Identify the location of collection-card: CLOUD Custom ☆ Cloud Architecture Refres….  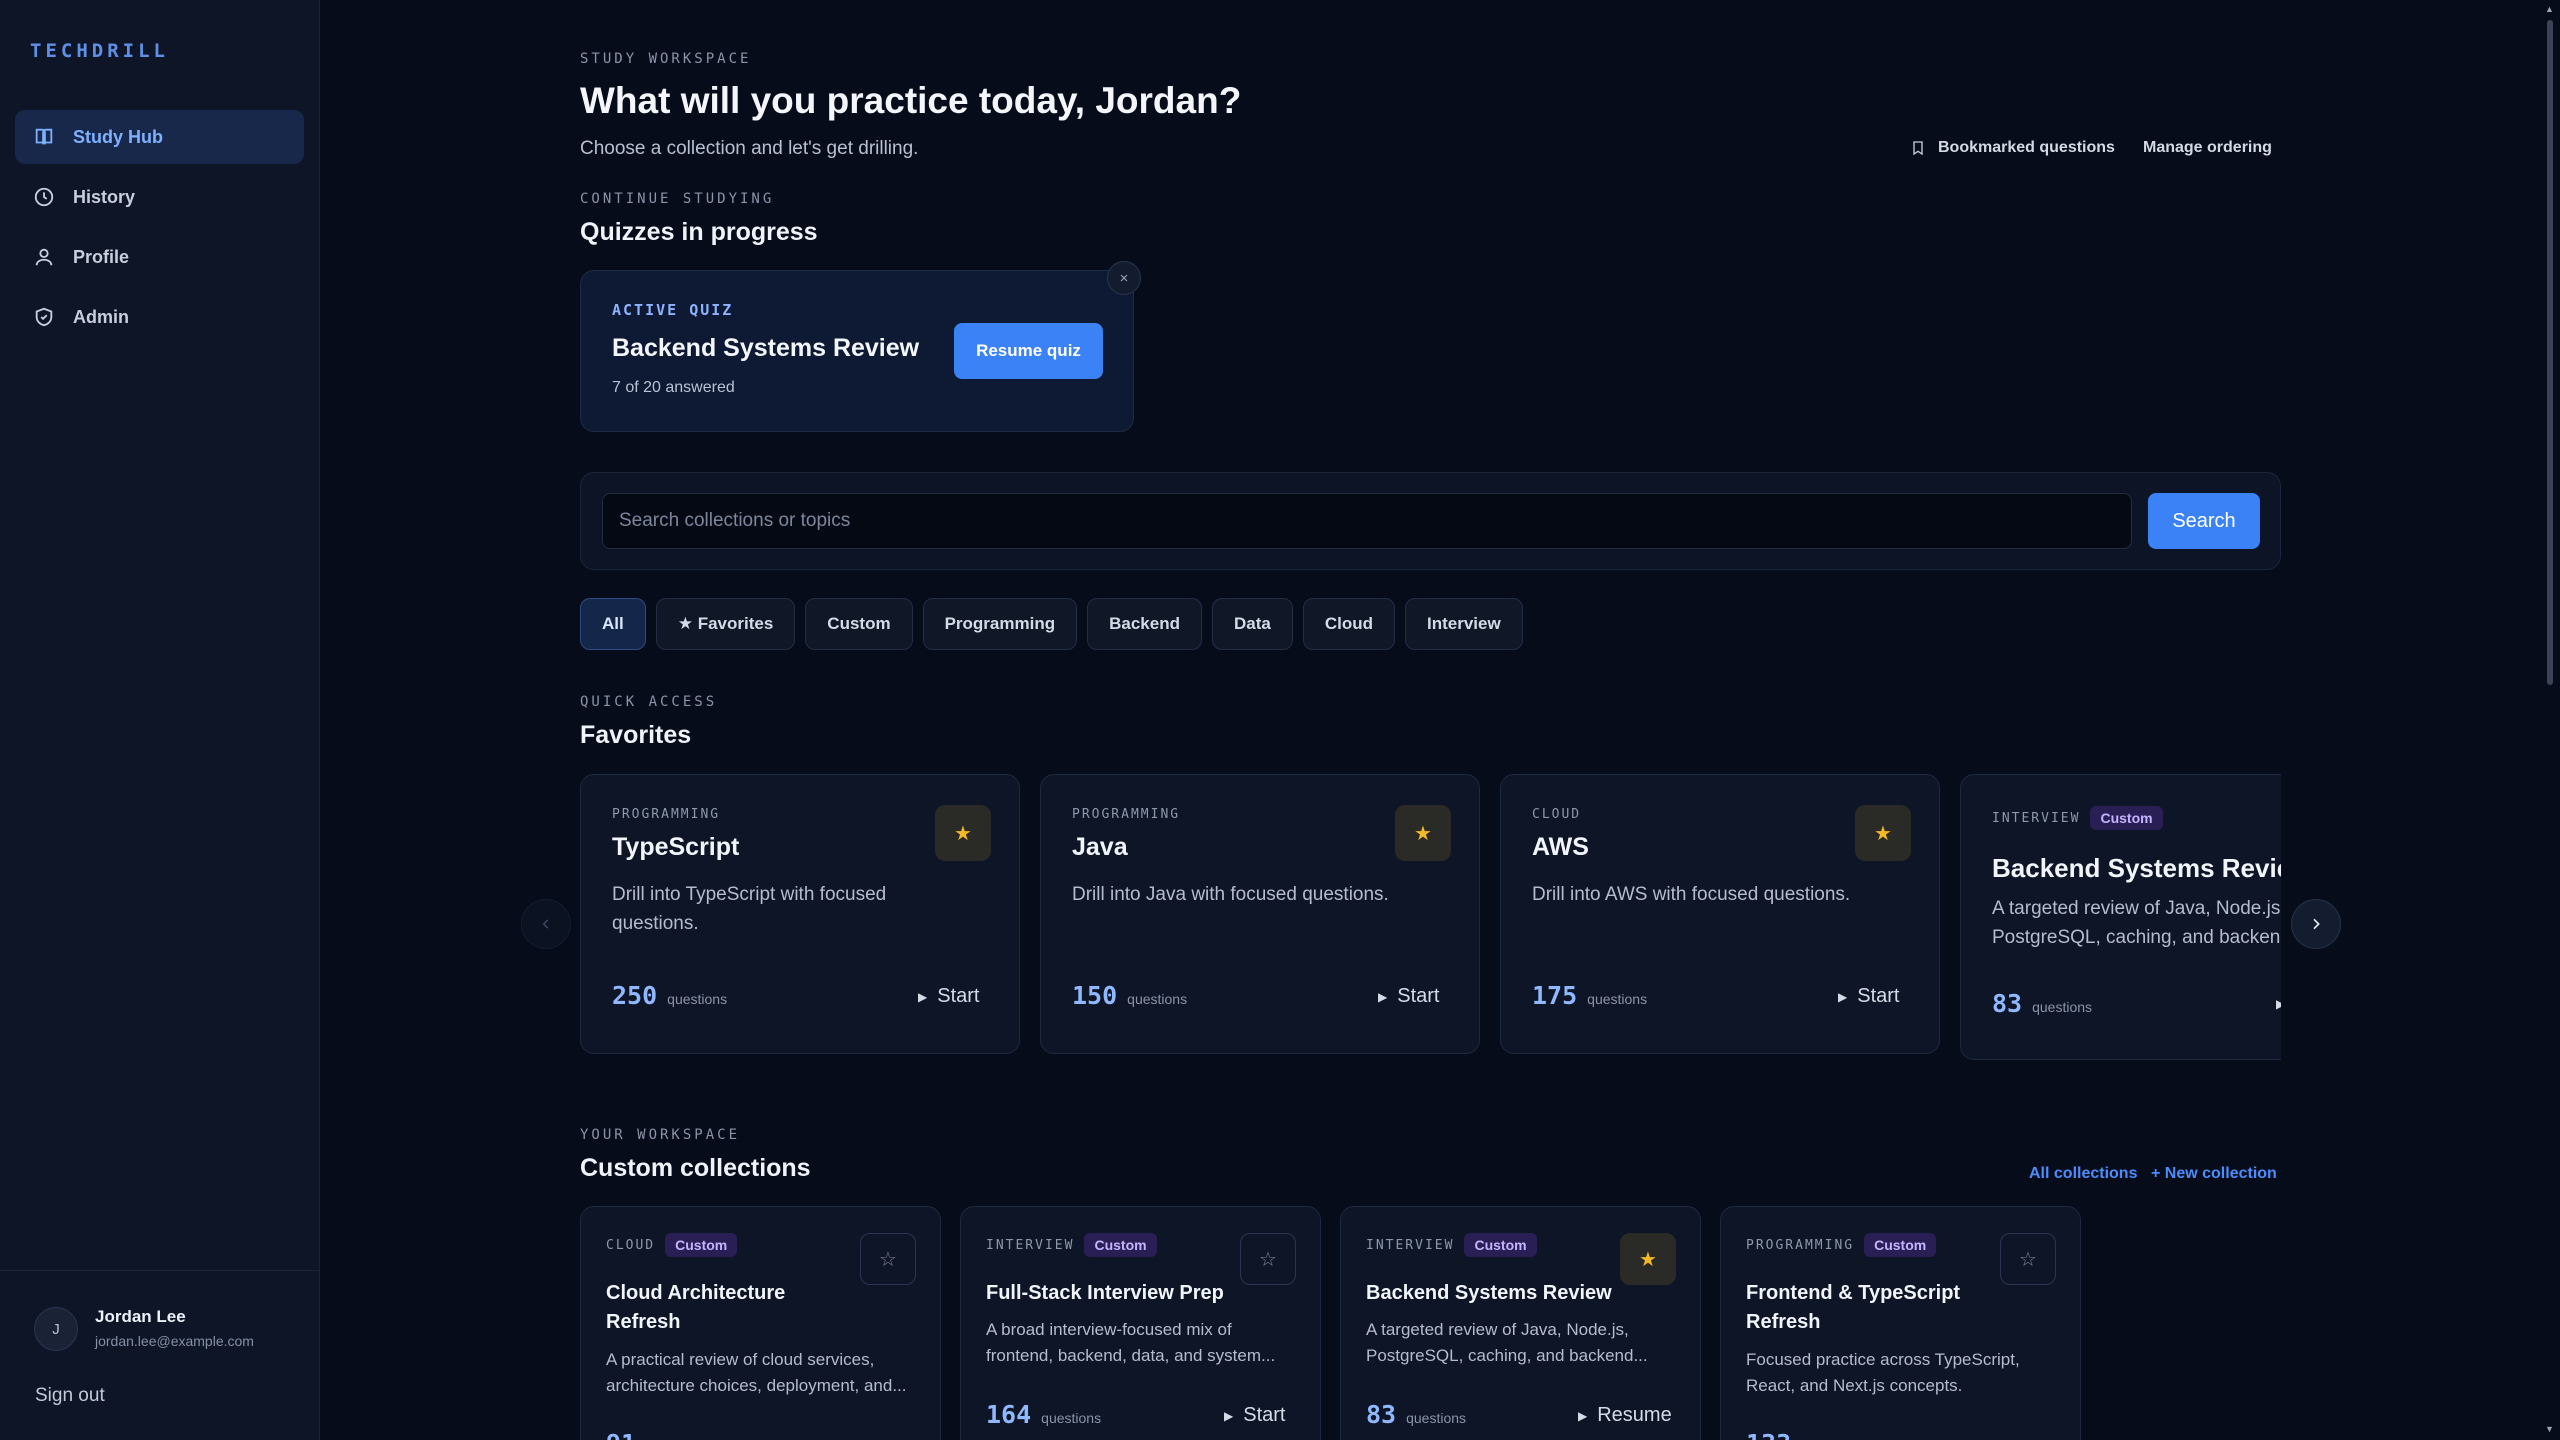
(760, 1323).